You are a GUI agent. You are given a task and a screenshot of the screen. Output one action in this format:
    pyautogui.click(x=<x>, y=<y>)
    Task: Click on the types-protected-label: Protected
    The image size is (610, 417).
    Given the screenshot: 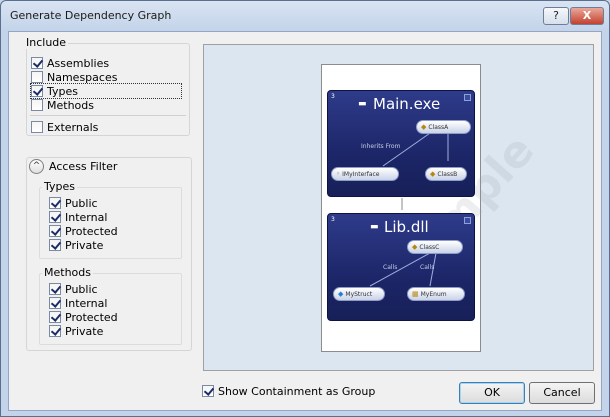 What is the action you would take?
    pyautogui.click(x=91, y=231)
    